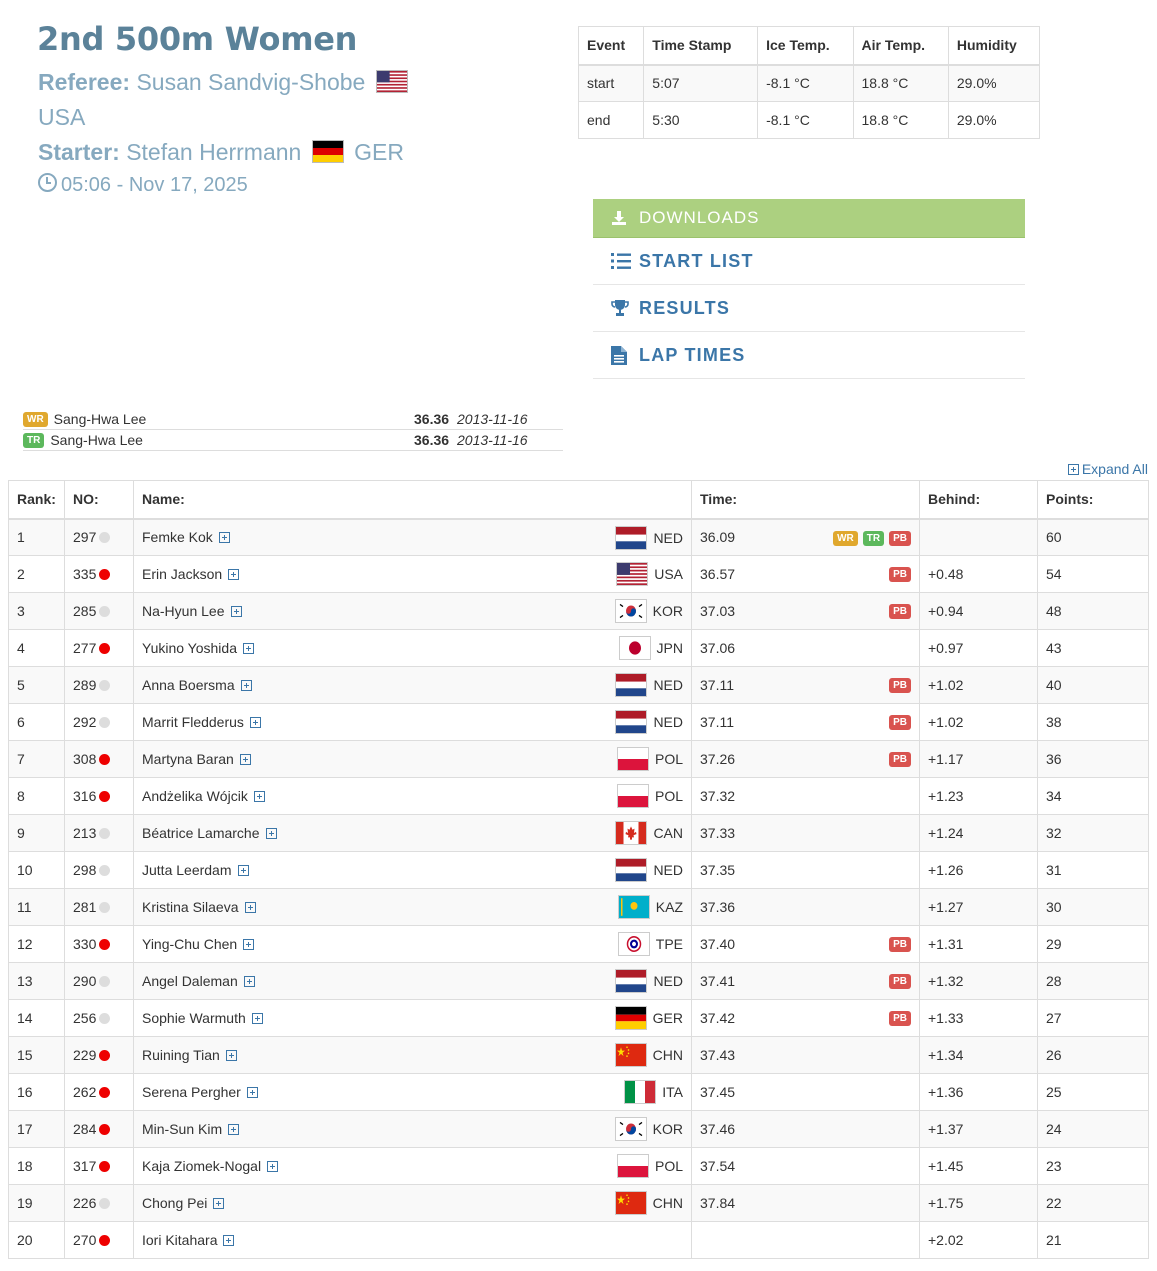  What do you see at coordinates (36, 981) in the screenshot?
I see `rank-cell: 13` at bounding box center [36, 981].